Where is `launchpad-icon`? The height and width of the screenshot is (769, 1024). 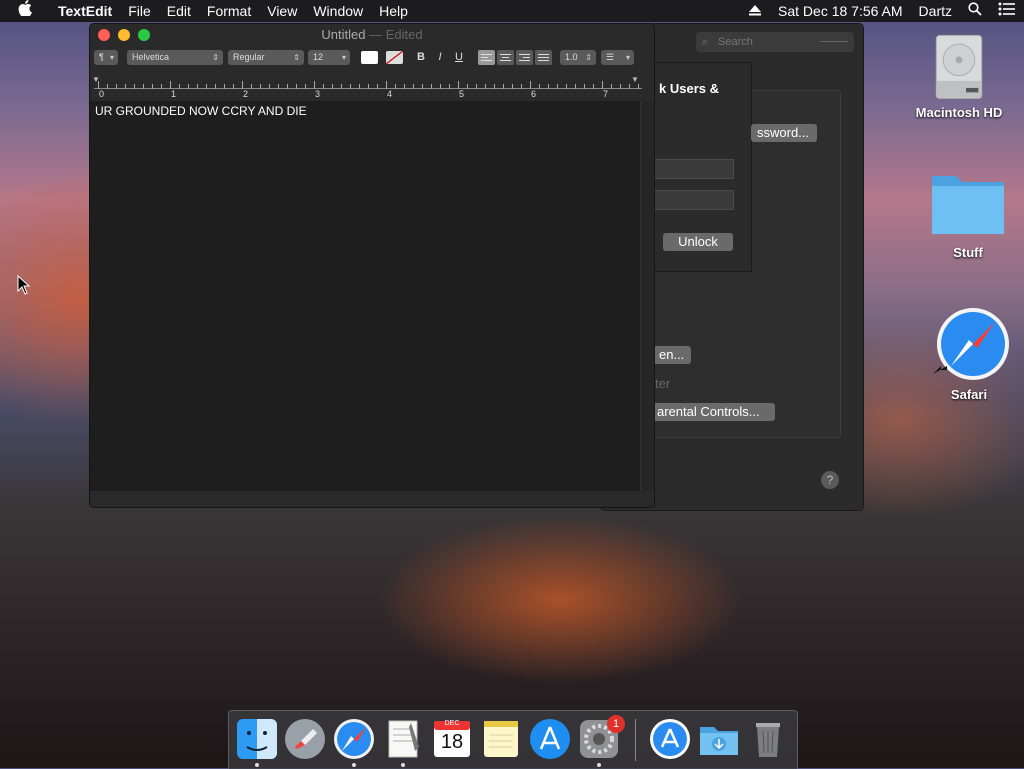 launchpad-icon is located at coordinates (305, 739).